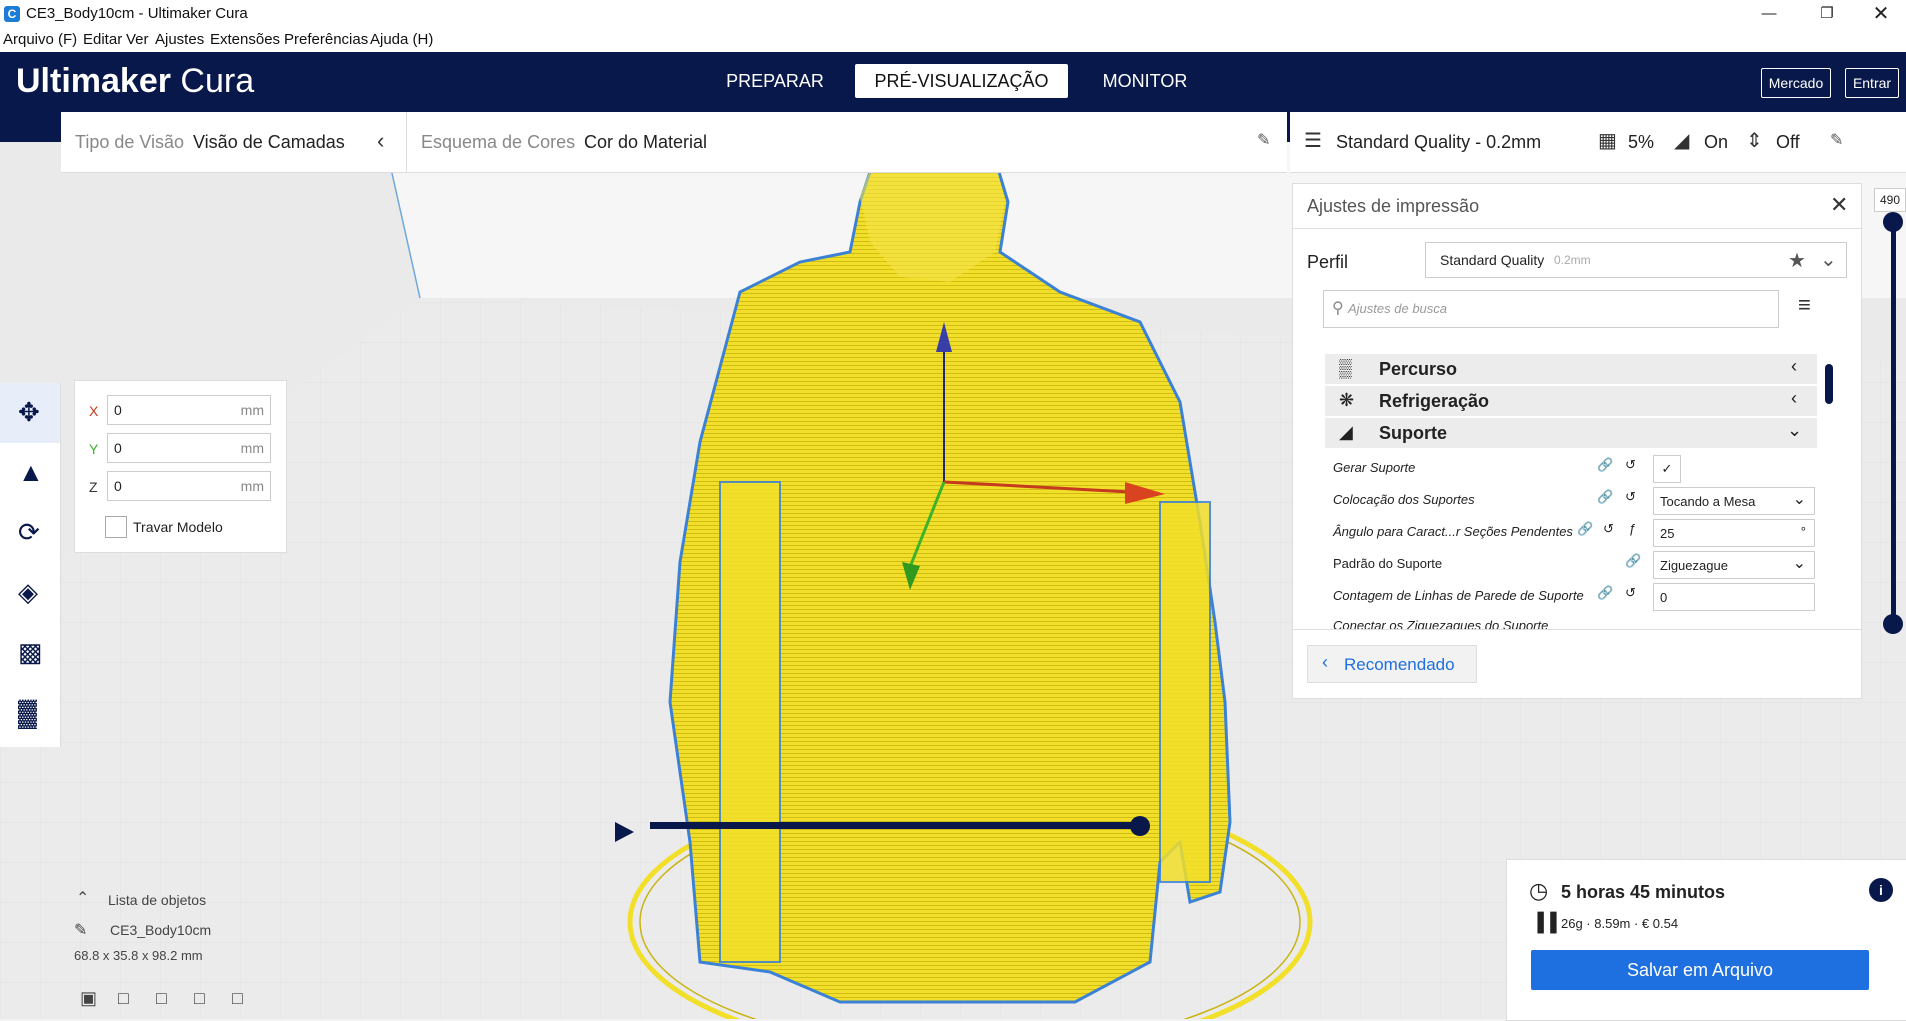  I want to click on tab-pre-visualizacao: PRÉ-VISUALIZAÇÃO, so click(961, 81).